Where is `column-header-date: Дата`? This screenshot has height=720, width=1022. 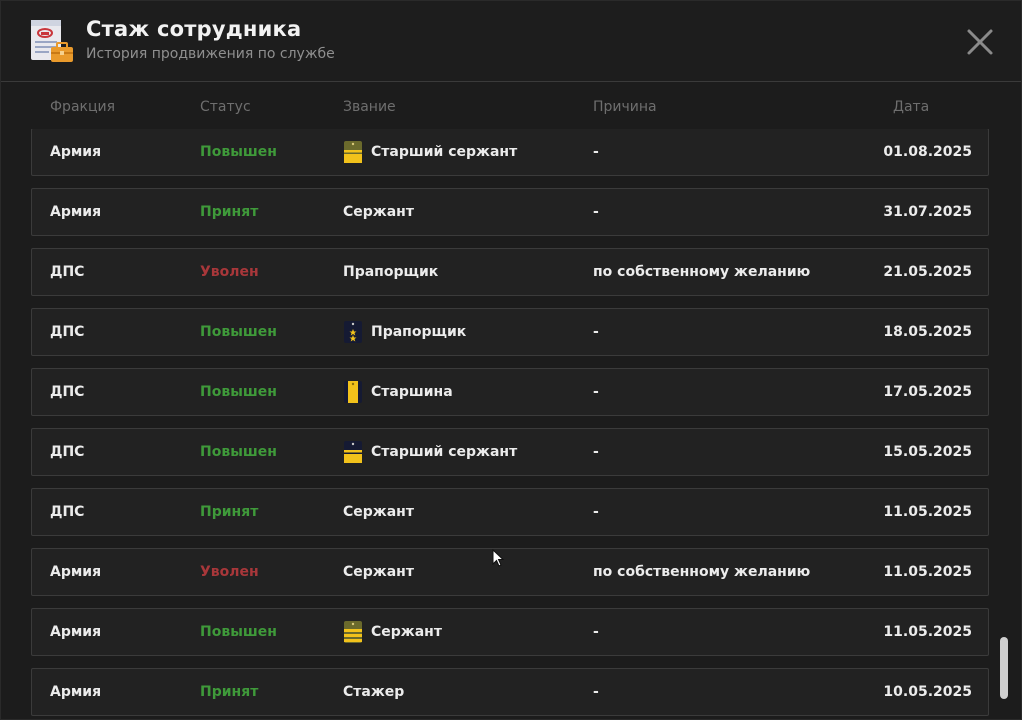 column-header-date: Дата is located at coordinates (911, 107).